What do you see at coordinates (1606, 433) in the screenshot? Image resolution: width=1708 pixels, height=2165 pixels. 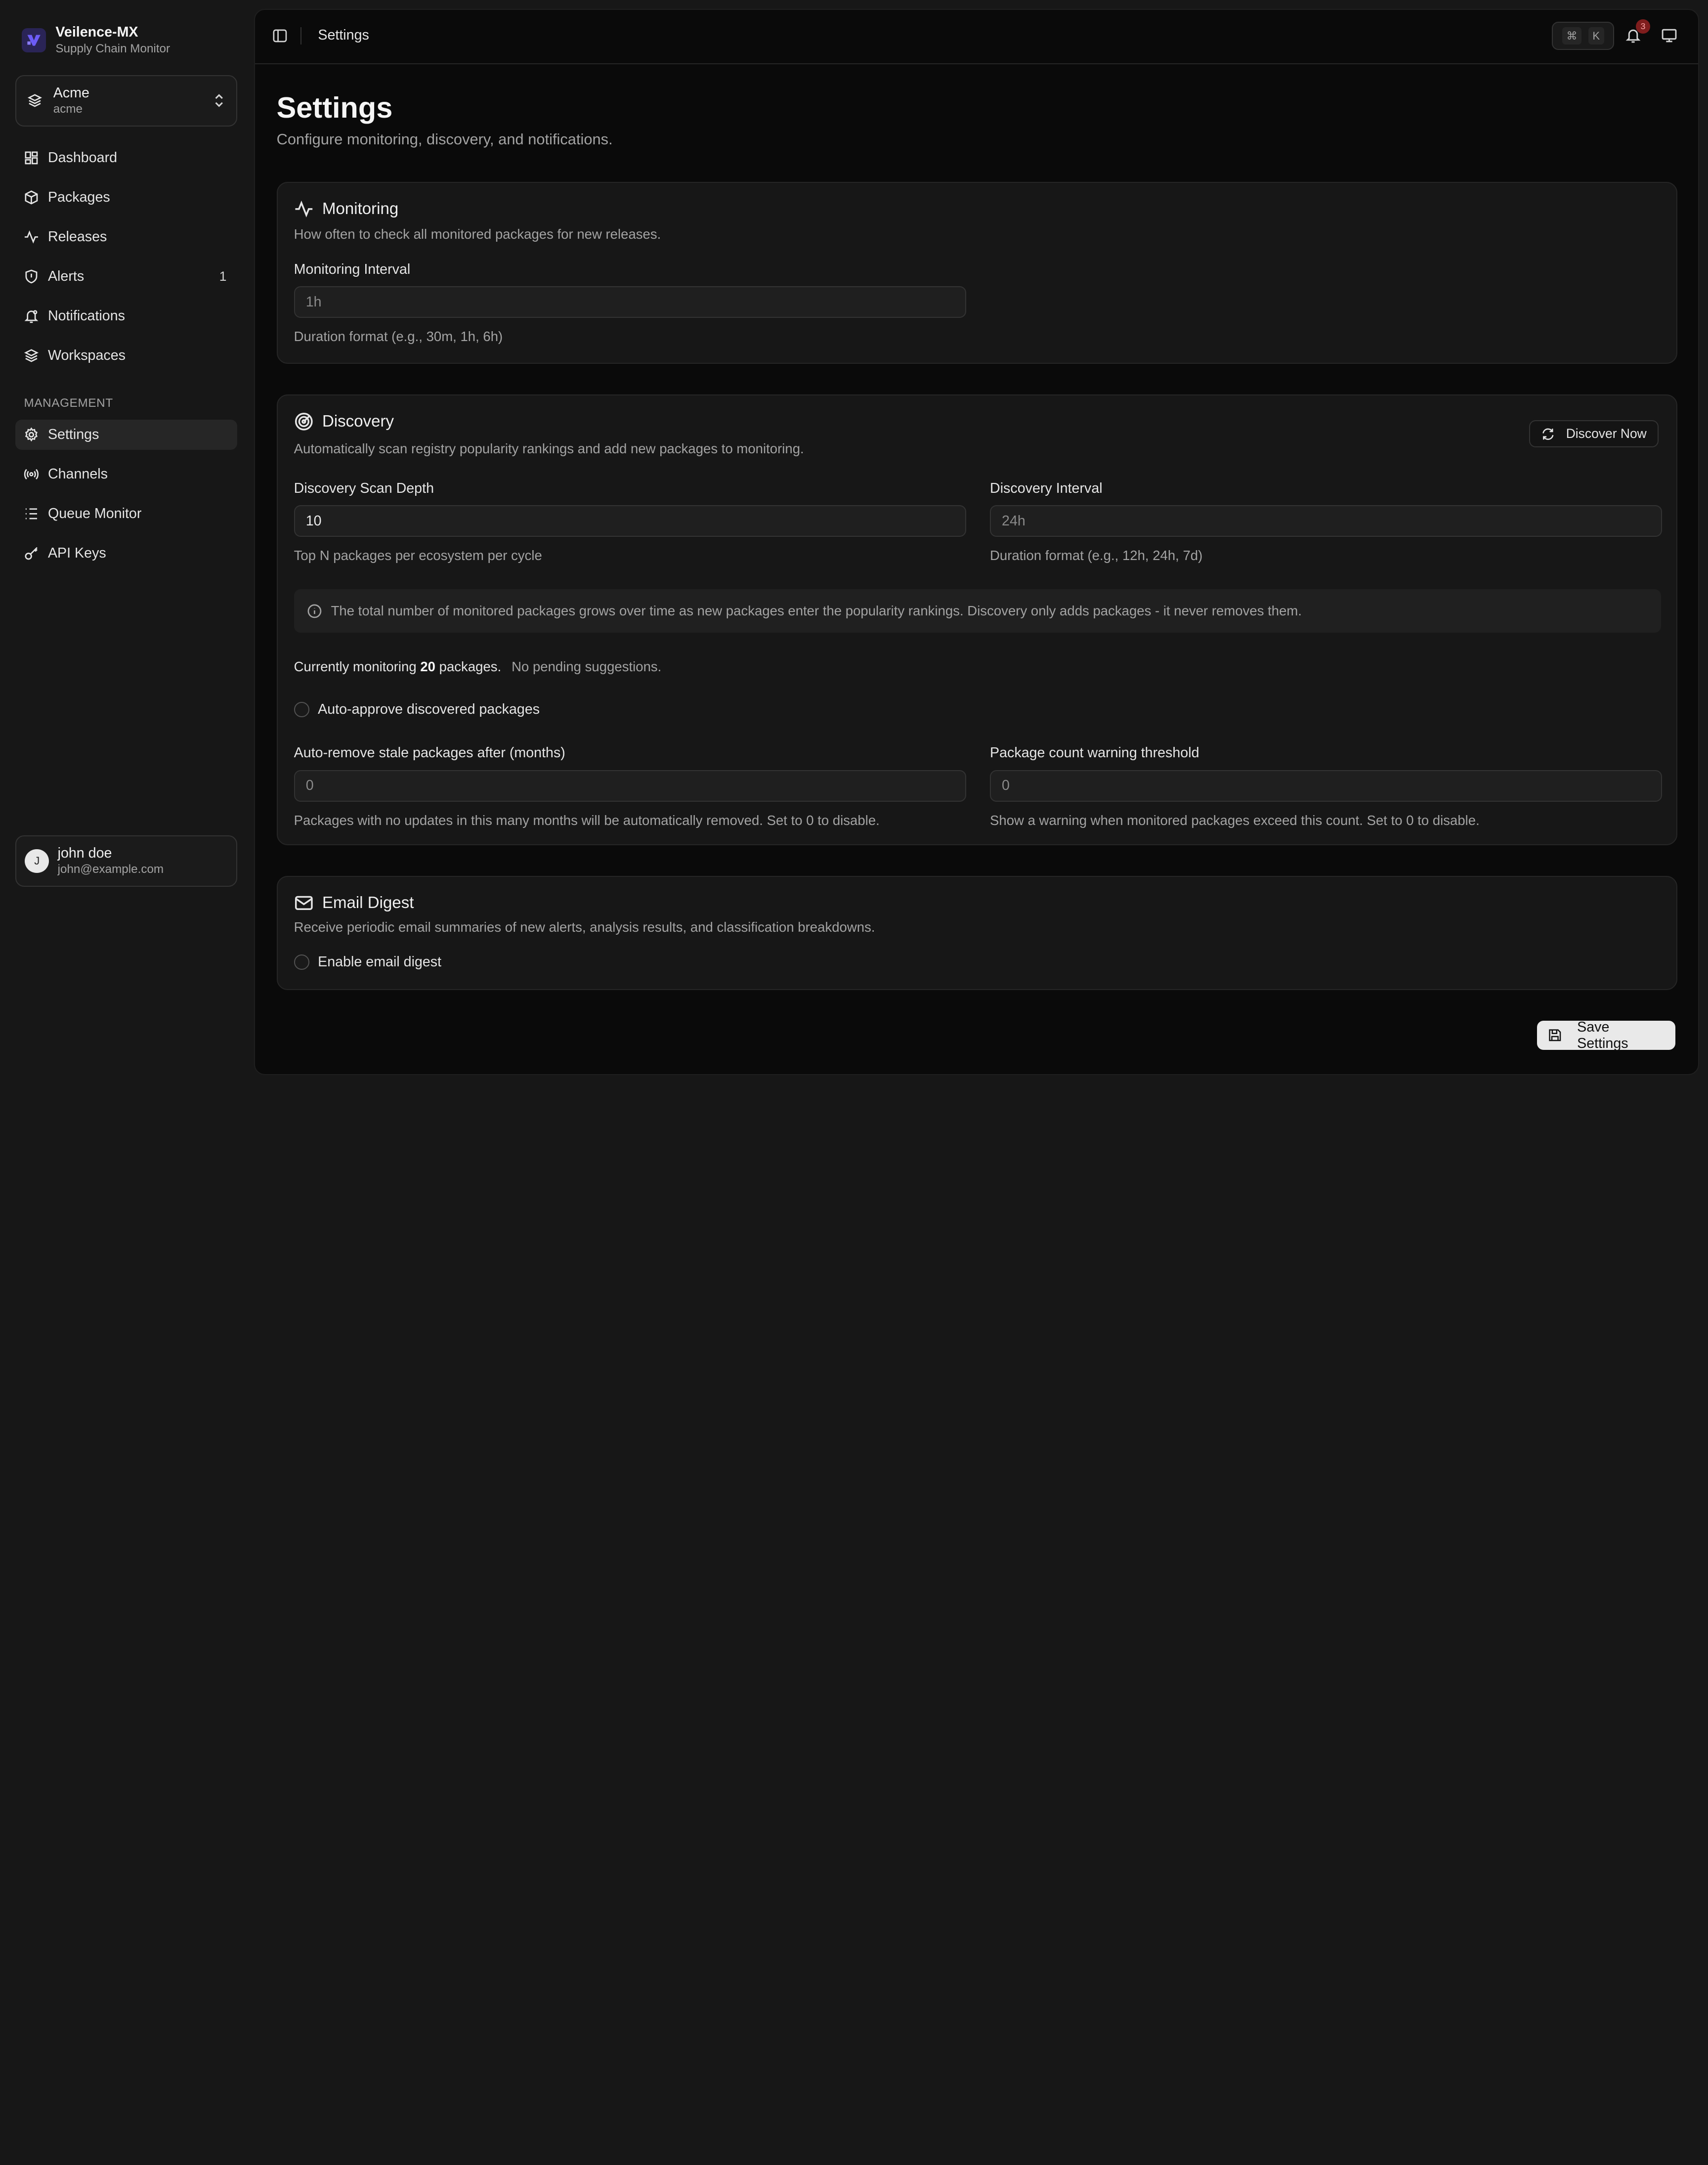 I see `discover-now-label: Discover Now` at bounding box center [1606, 433].